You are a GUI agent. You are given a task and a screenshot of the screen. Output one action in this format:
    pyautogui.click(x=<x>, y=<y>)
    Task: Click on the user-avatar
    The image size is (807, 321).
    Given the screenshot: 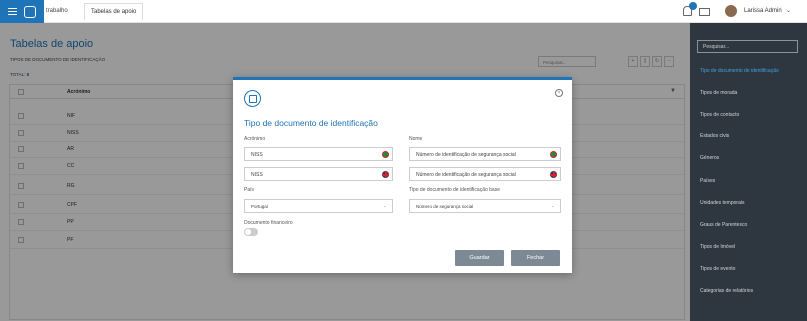 What is the action you would take?
    pyautogui.click(x=731, y=11)
    